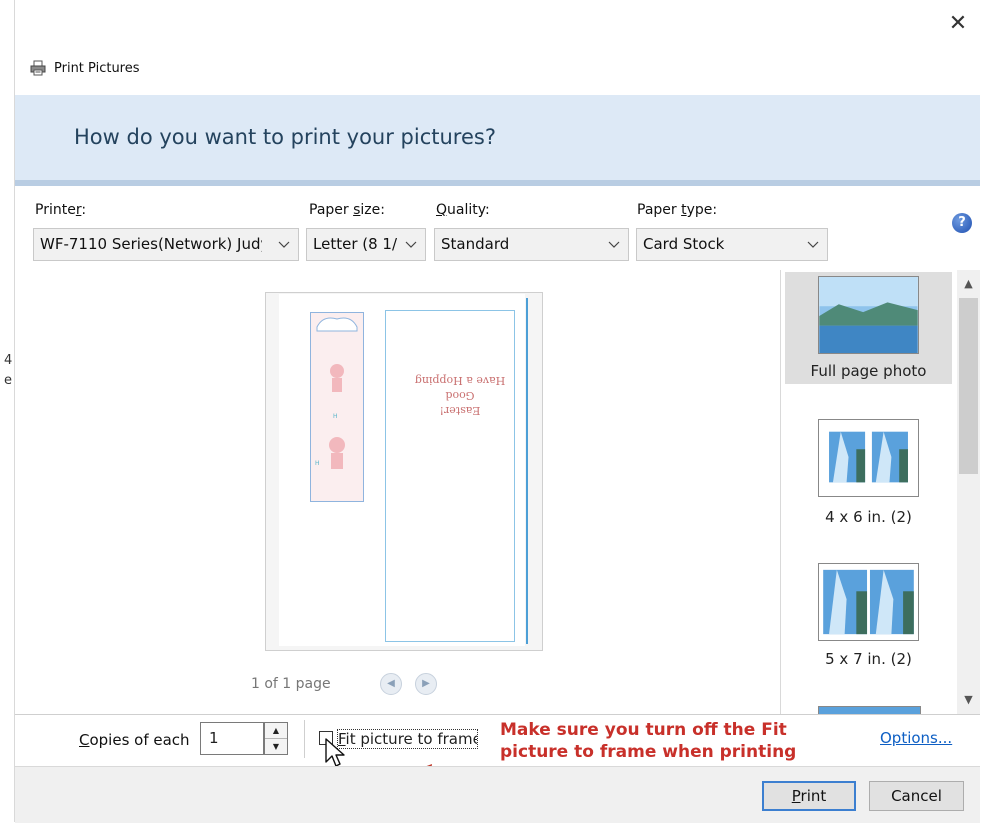  I want to click on copies-input: 1, so click(232, 738).